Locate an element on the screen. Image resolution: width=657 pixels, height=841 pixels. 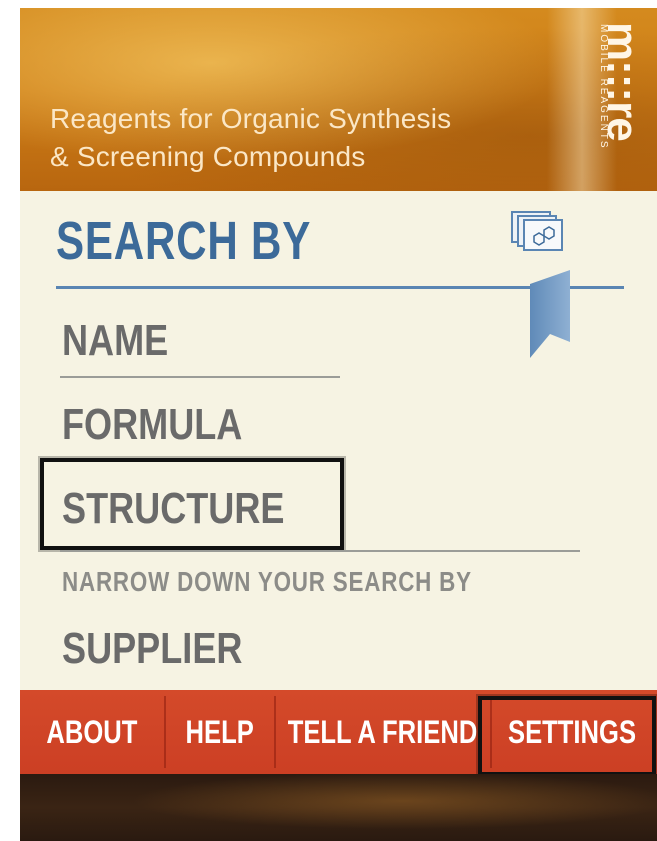
nav-help: HELP is located at coordinates (220, 732).